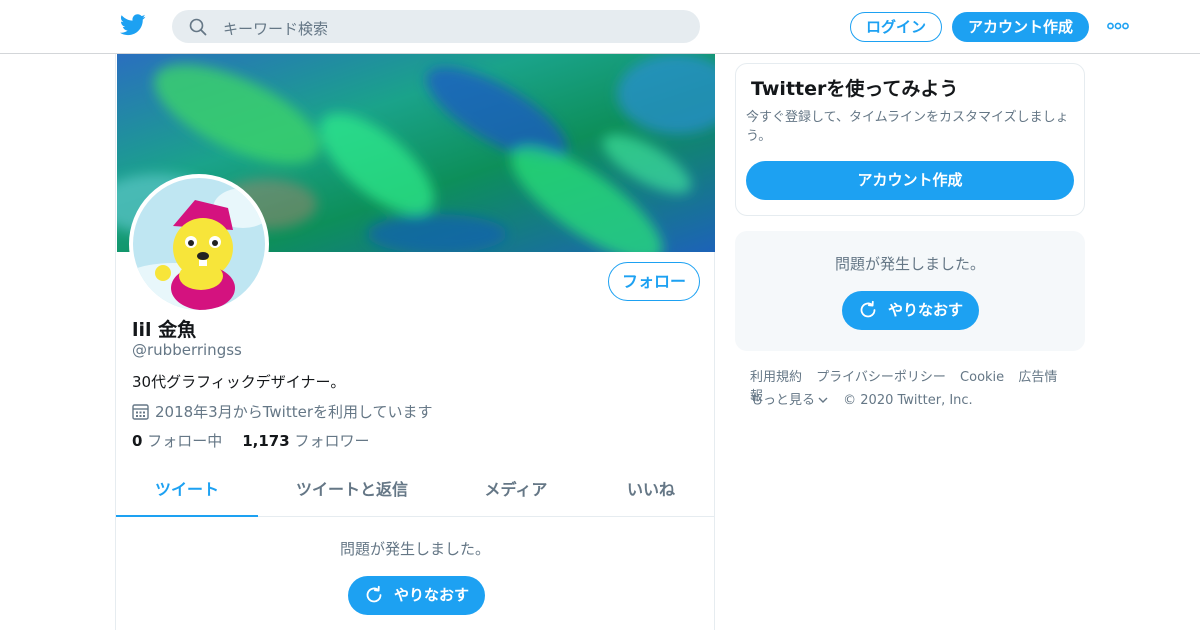 This screenshot has height=630, width=1200. I want to click on followers-count: 1,173, so click(266, 441).